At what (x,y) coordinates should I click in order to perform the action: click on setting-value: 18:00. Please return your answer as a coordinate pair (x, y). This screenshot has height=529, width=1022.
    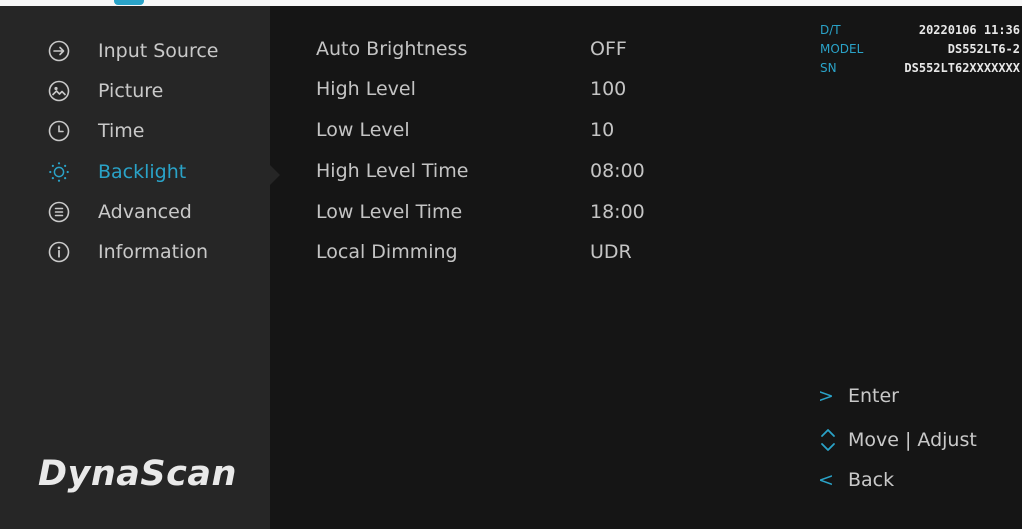
    Looking at the image, I should click on (617, 212).